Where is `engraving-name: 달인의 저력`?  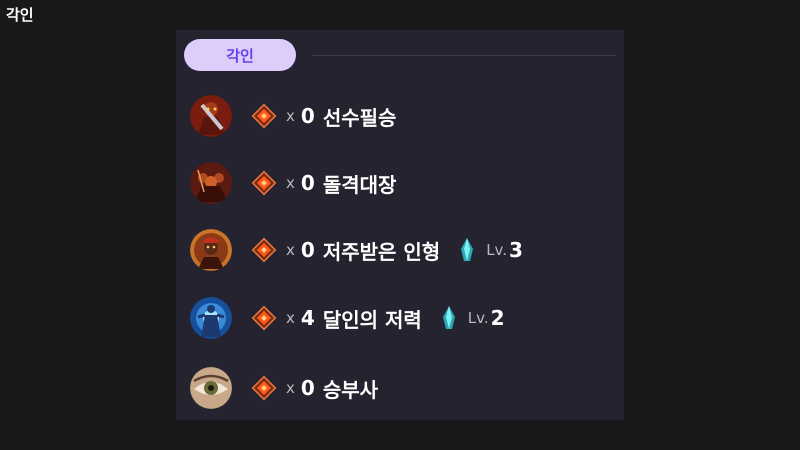 engraving-name: 달인의 저력 is located at coordinates (372, 319).